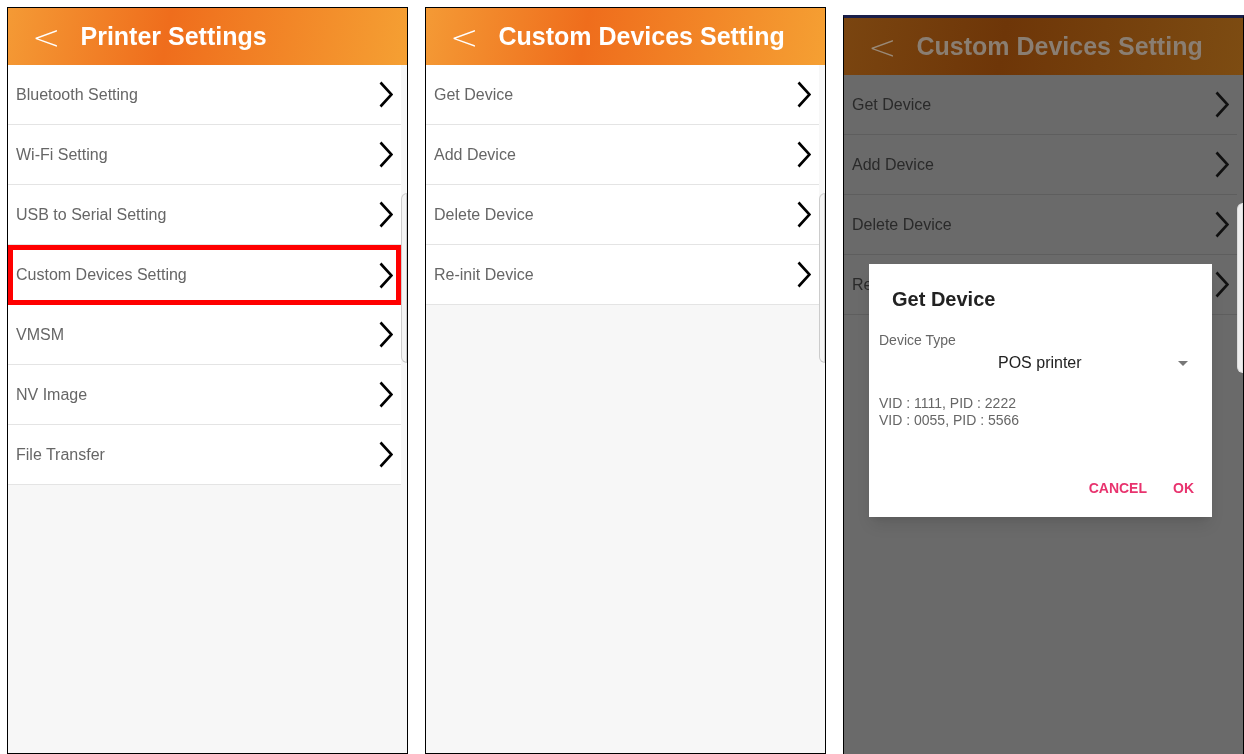 The image size is (1244, 754). What do you see at coordinates (77, 94) in the screenshot?
I see `menu-item-label: Bluetooth Setting` at bounding box center [77, 94].